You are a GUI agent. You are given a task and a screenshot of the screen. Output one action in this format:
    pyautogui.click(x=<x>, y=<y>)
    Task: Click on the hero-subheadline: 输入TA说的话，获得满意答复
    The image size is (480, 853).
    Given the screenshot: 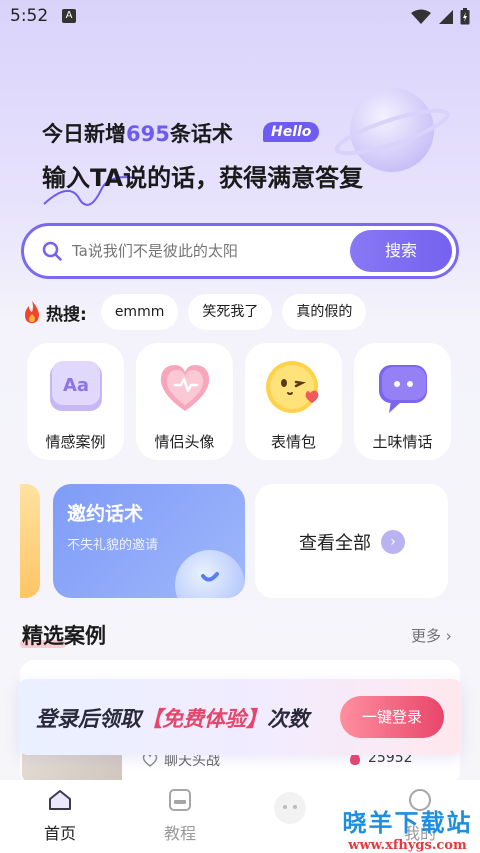 What is the action you would take?
    pyautogui.click(x=203, y=178)
    